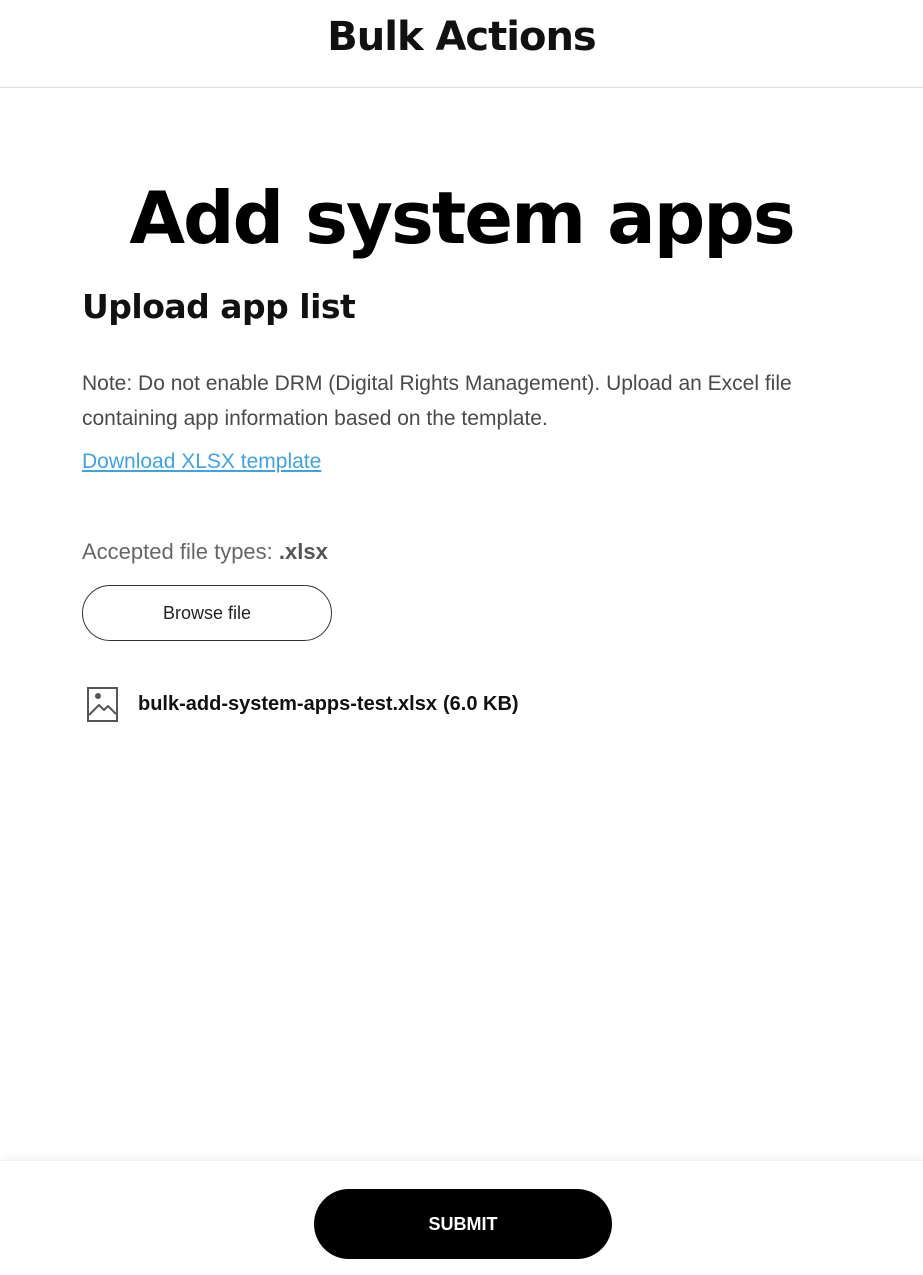 This screenshot has width=923, height=1275. What do you see at coordinates (207, 613) in the screenshot?
I see `browse-file-button: Browse file` at bounding box center [207, 613].